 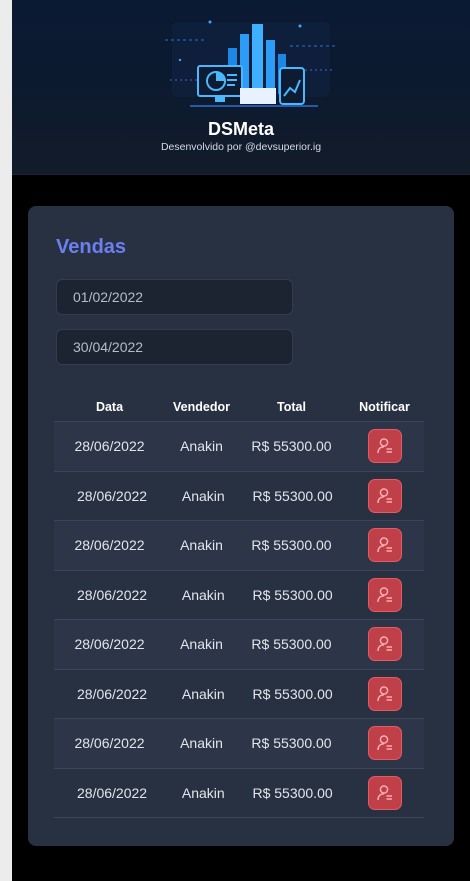 What do you see at coordinates (91, 247) in the screenshot?
I see `sales-card-title: Vendas` at bounding box center [91, 247].